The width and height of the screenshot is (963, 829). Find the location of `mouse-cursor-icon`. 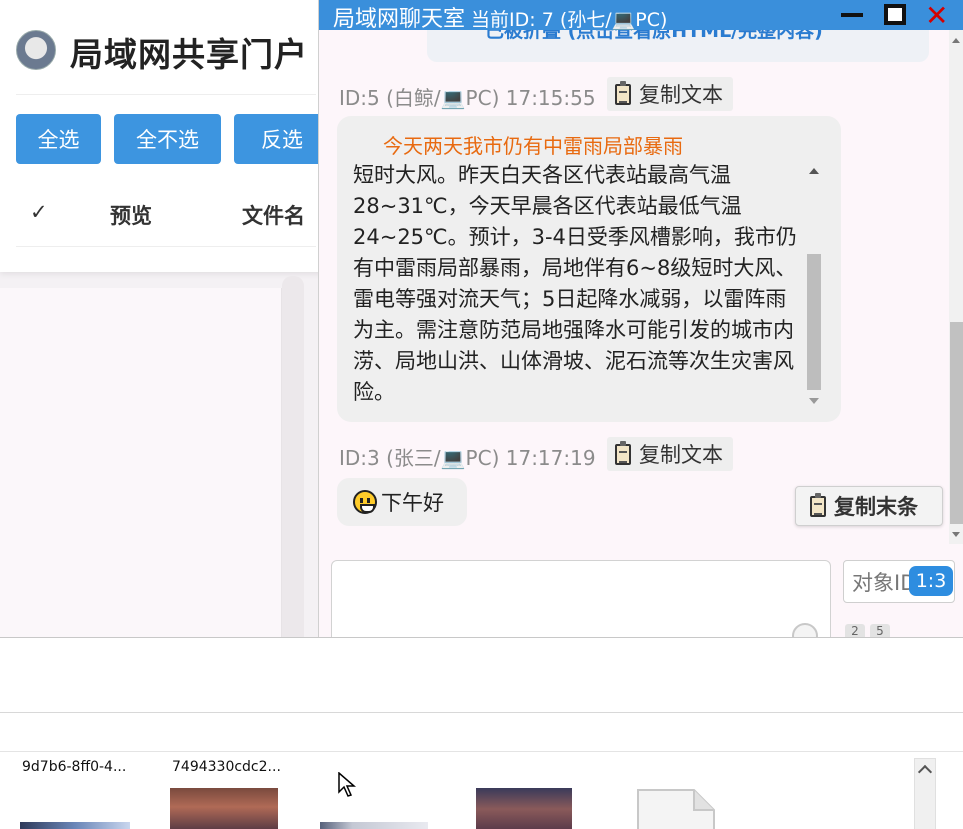

mouse-cursor-icon is located at coordinates (347, 784).